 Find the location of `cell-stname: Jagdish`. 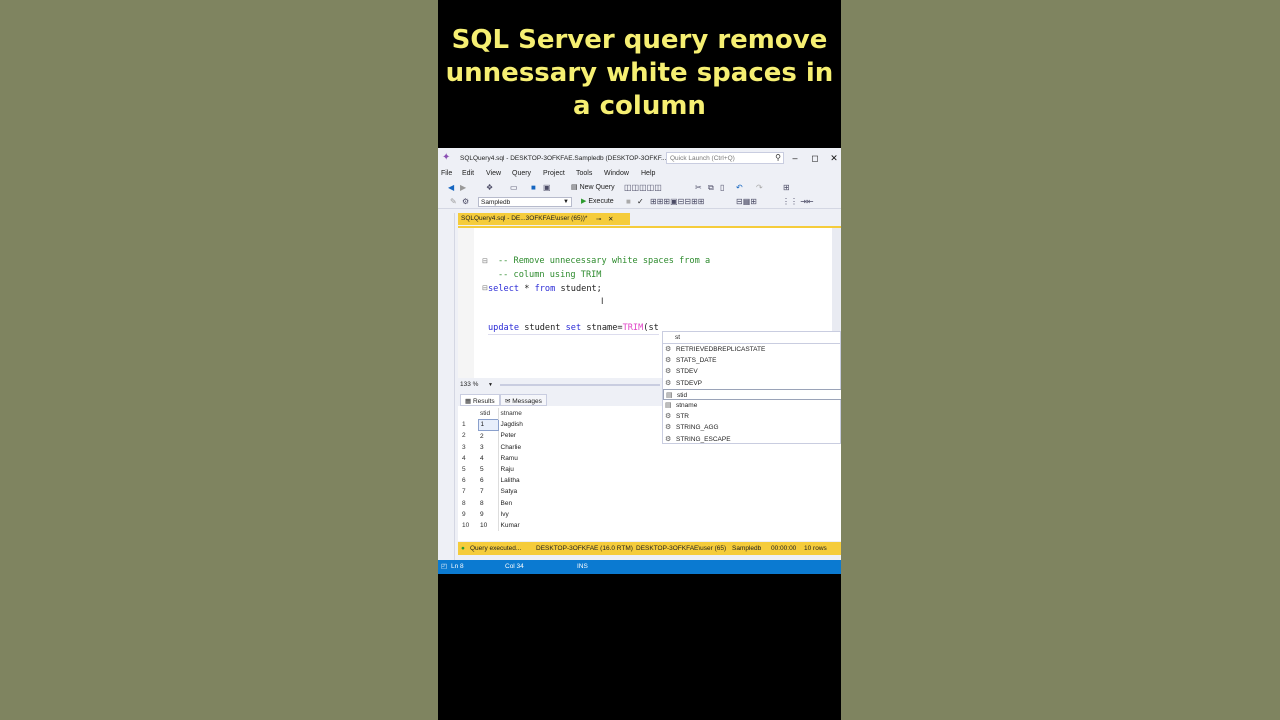

cell-stname: Jagdish is located at coordinates (523, 424).